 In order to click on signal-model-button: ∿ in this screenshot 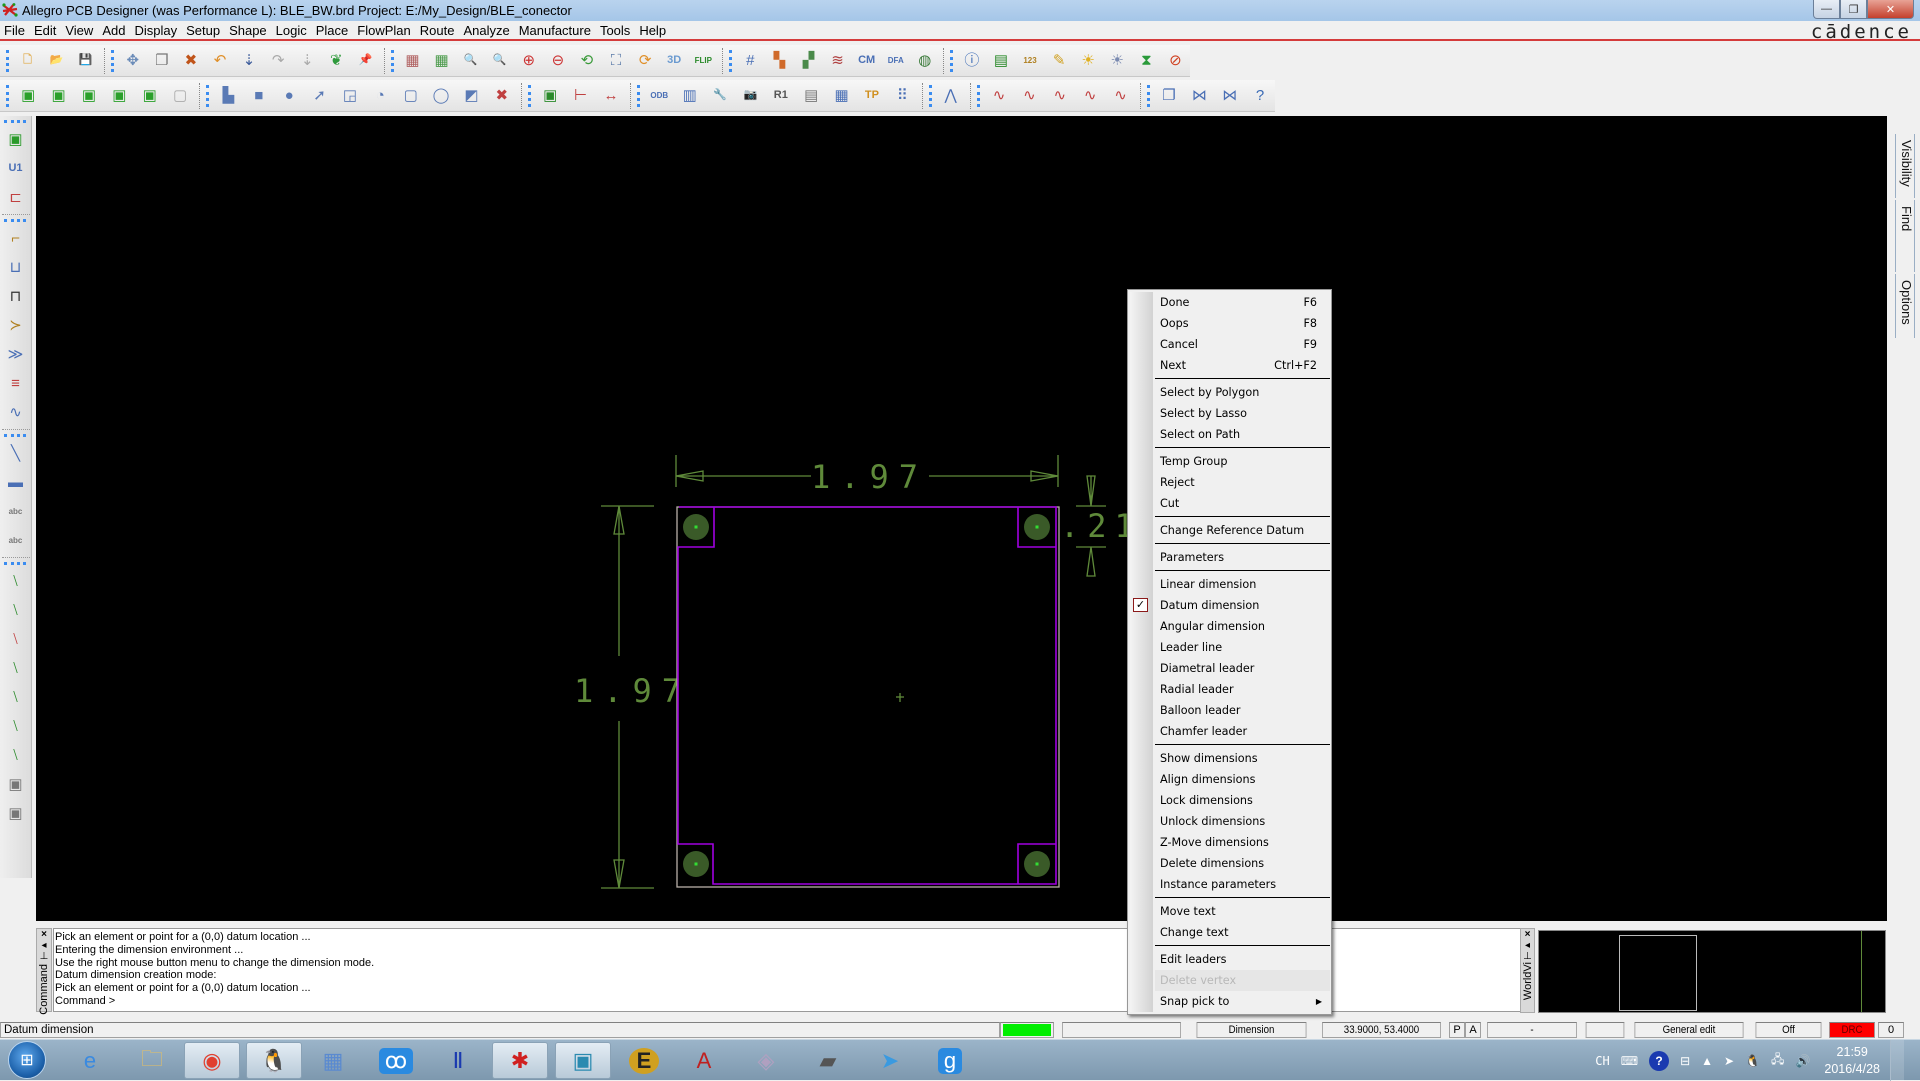, I will do `click(1059, 96)`.